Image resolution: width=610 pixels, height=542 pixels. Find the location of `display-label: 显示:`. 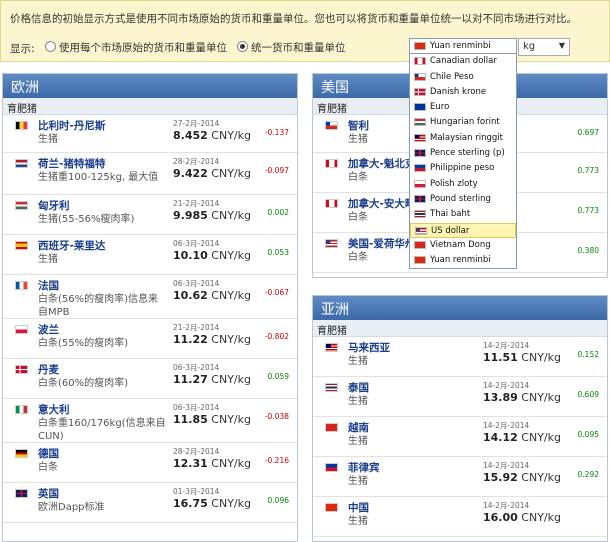

display-label: 显示: is located at coordinates (22, 49).